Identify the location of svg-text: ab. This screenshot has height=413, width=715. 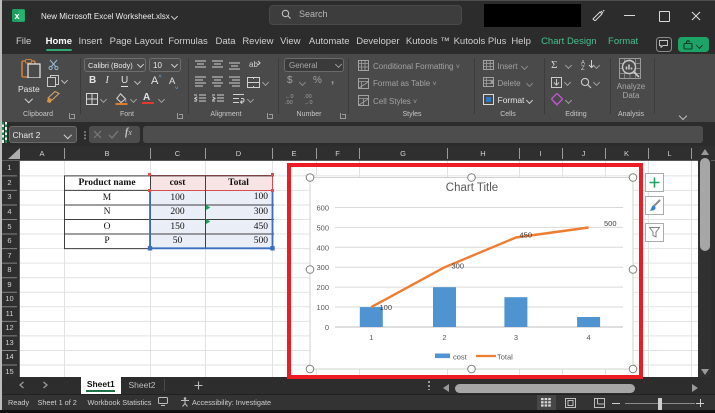
(253, 64).